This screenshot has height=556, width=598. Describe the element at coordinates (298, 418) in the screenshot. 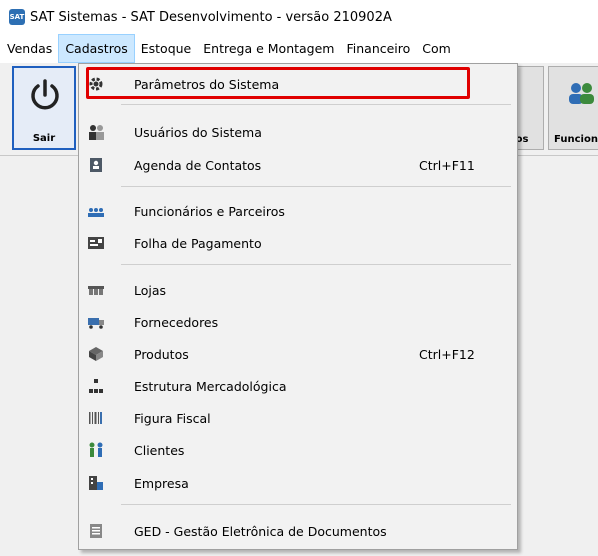

I see `menu-item-figura-fiscal: Figura Fiscal` at that location.